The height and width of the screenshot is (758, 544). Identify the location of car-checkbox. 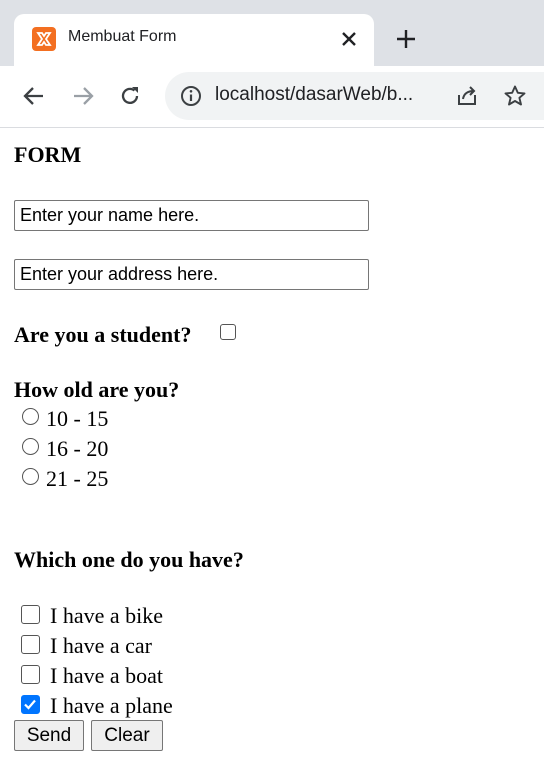
(30, 644).